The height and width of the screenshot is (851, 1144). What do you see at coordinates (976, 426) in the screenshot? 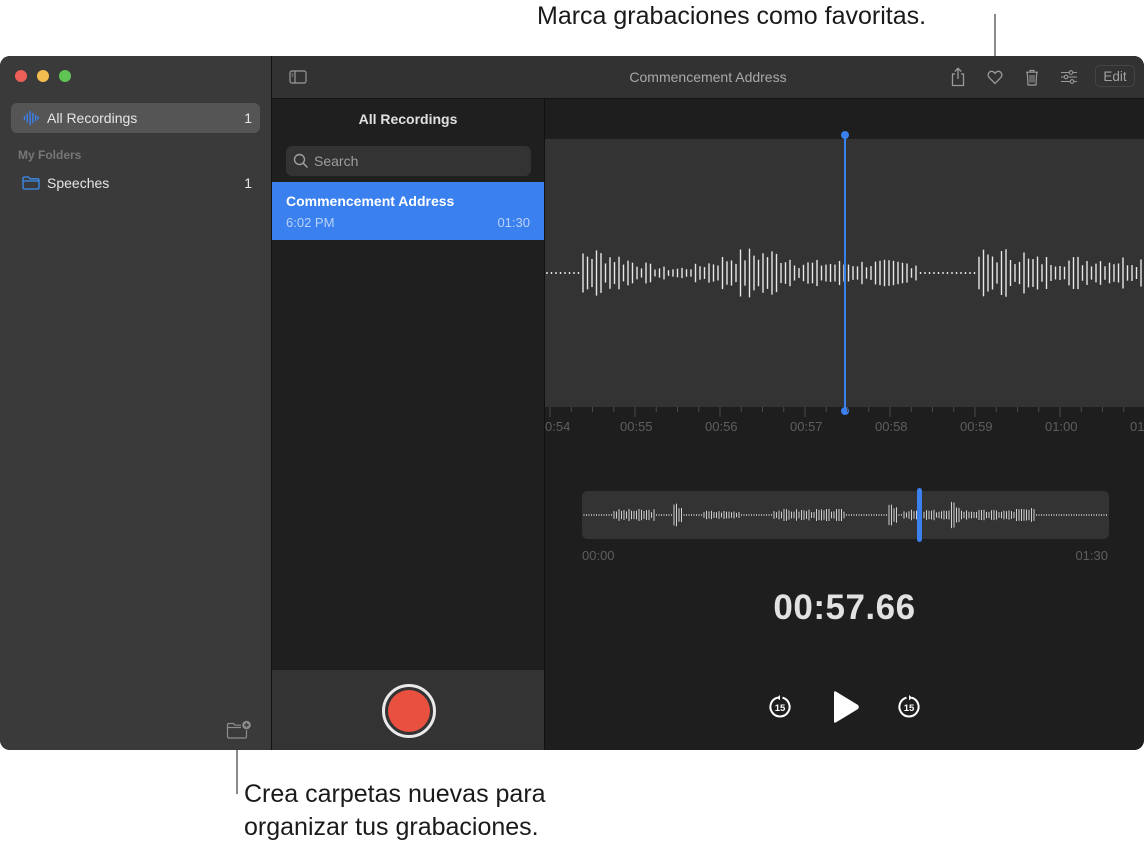
I see `ruler-label: 00:59` at bounding box center [976, 426].